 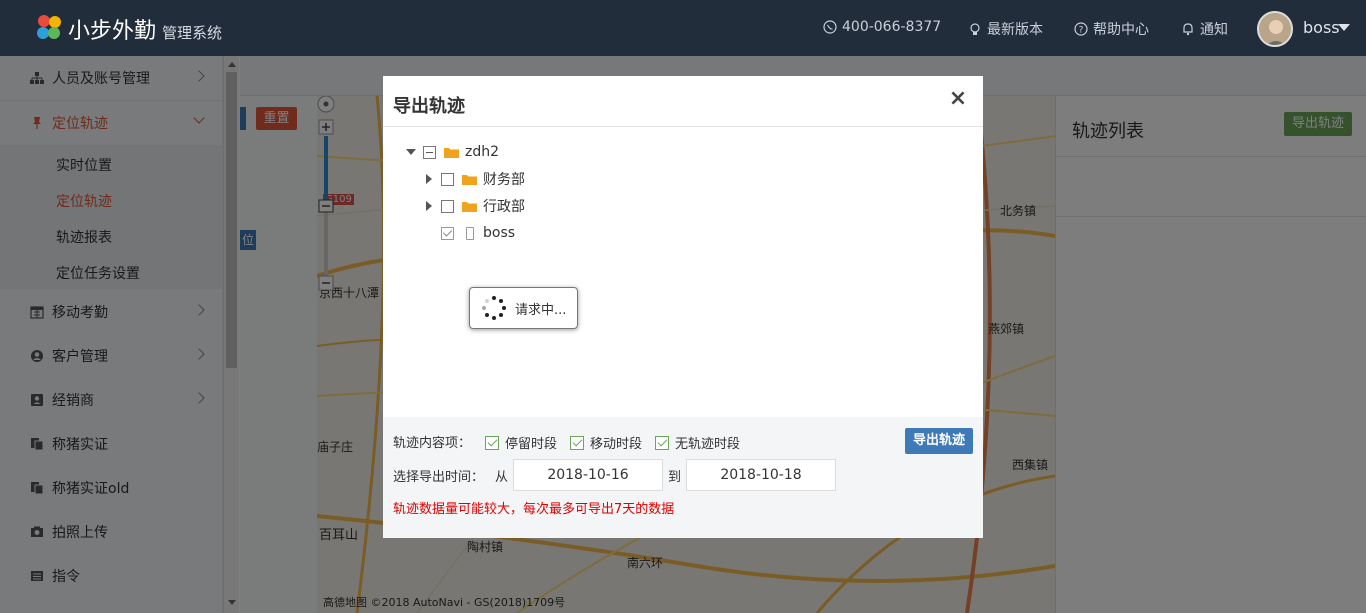 What do you see at coordinates (1015, 30) in the screenshot?
I see `latest-version-label: 最新版本` at bounding box center [1015, 30].